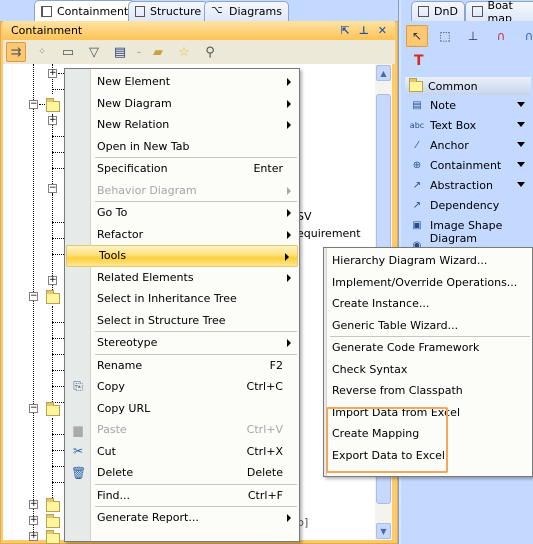  Describe the element at coordinates (182, 104) in the screenshot. I see `menu-item-new-diagram: New Diagram` at that location.